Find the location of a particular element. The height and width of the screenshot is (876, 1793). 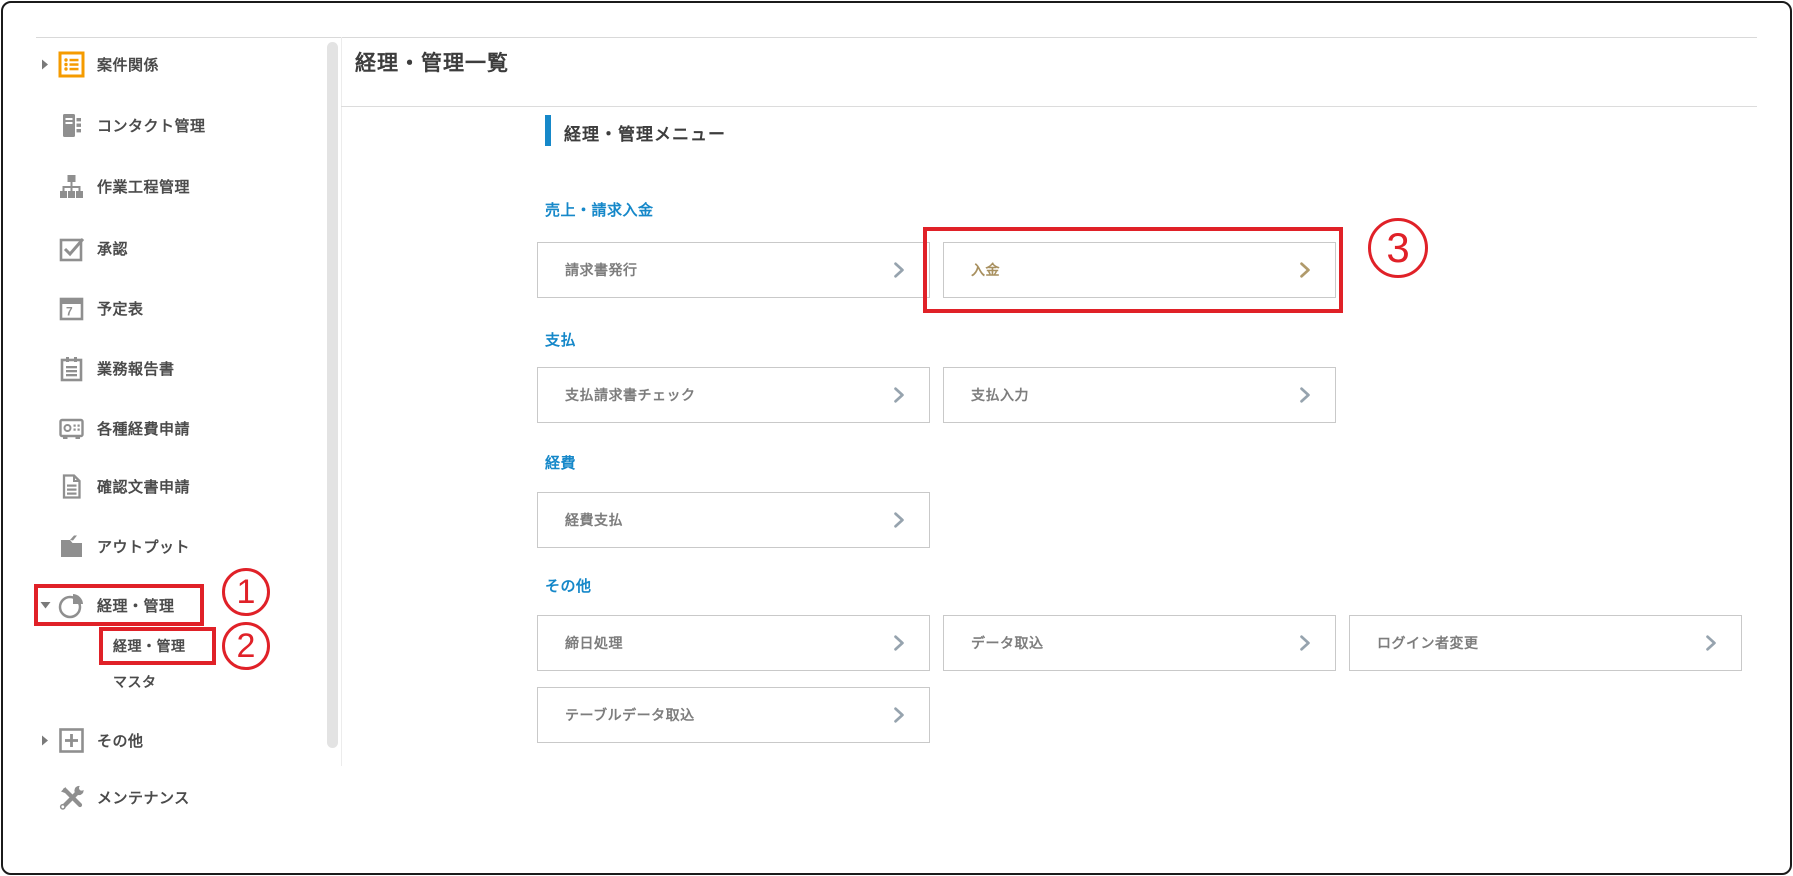

menu-button-label: データ取込 is located at coordinates (1007, 643).